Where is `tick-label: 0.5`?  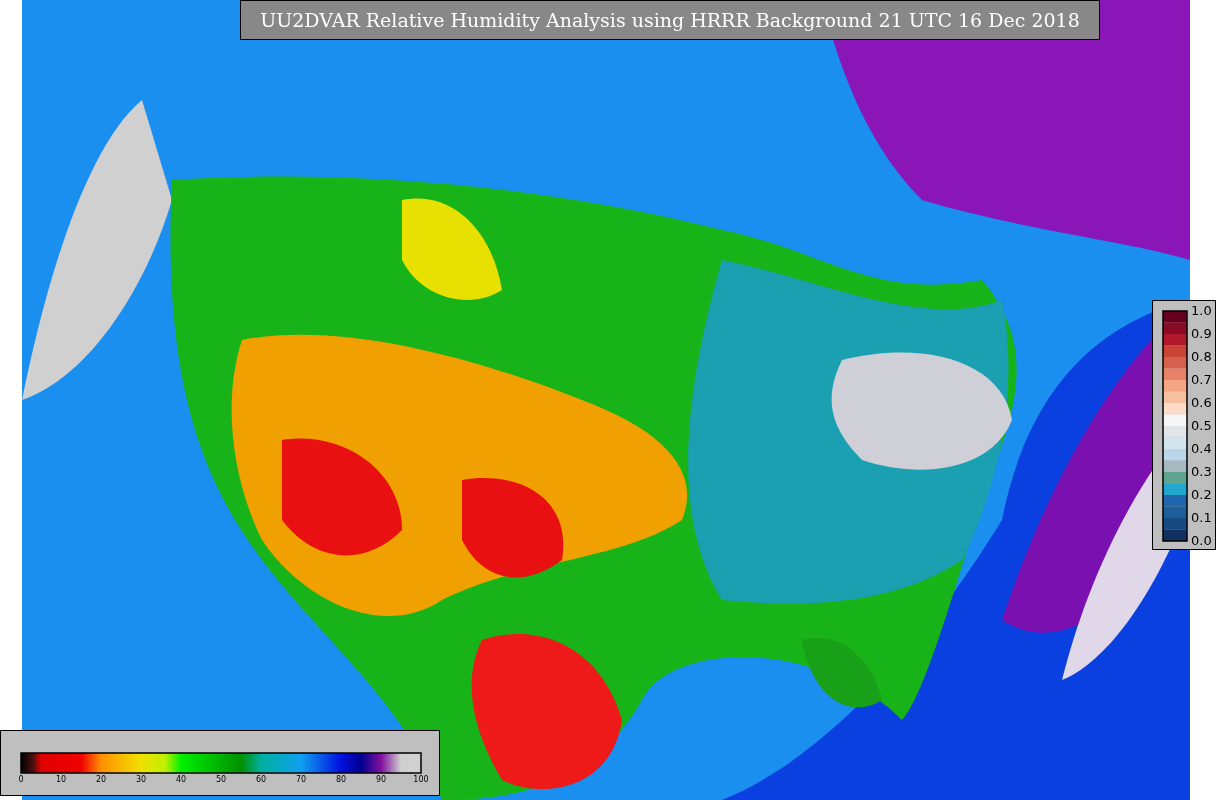 tick-label: 0.5 is located at coordinates (1201, 426).